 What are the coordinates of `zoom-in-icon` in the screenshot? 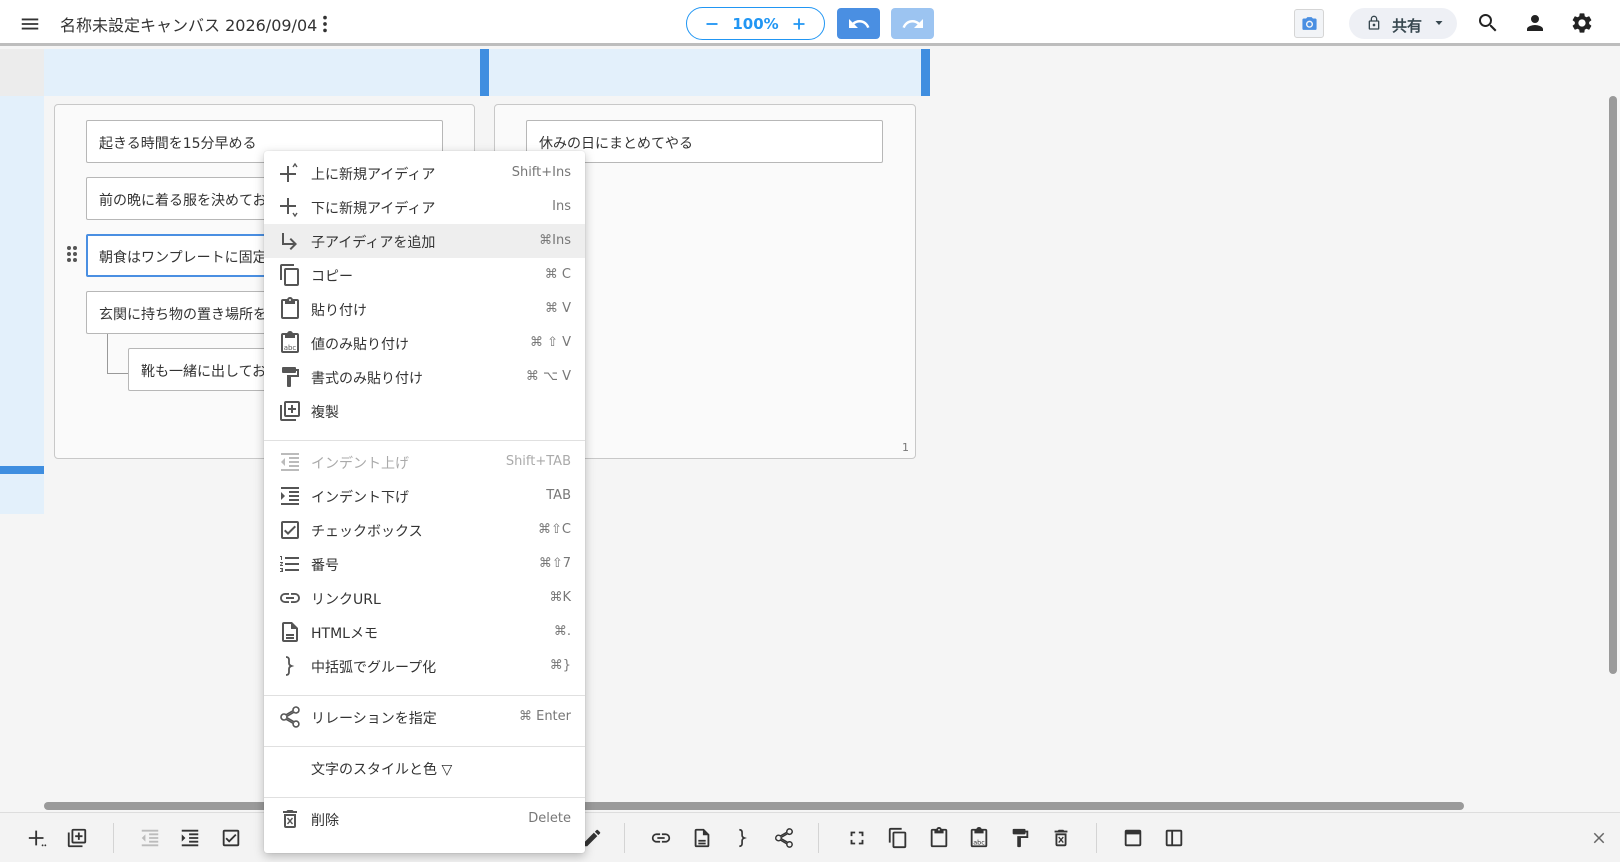 It's located at (799, 24).